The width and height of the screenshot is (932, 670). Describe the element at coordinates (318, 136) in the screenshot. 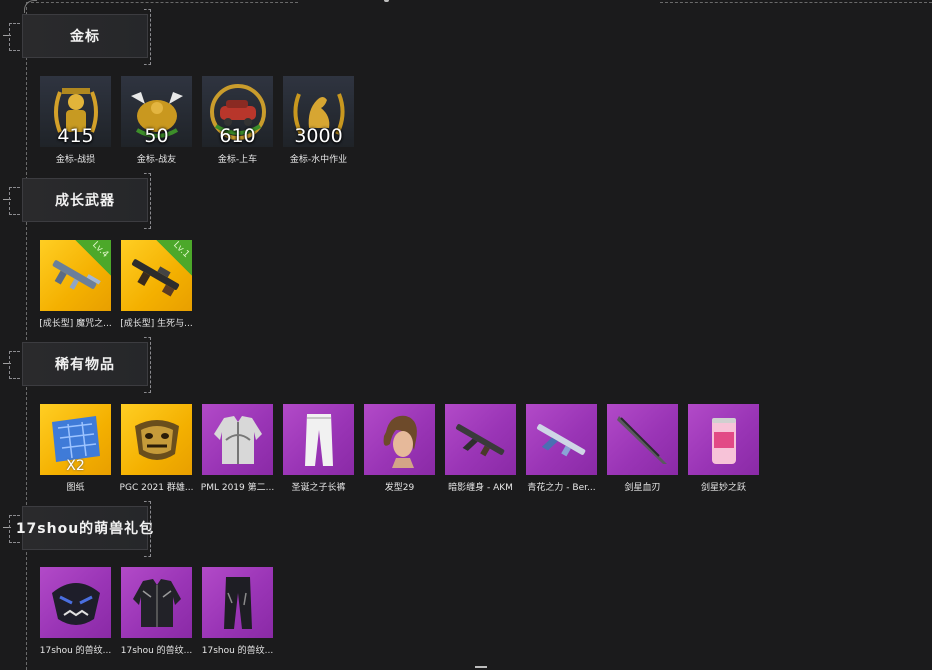

I see `emblem-count: 3000` at that location.